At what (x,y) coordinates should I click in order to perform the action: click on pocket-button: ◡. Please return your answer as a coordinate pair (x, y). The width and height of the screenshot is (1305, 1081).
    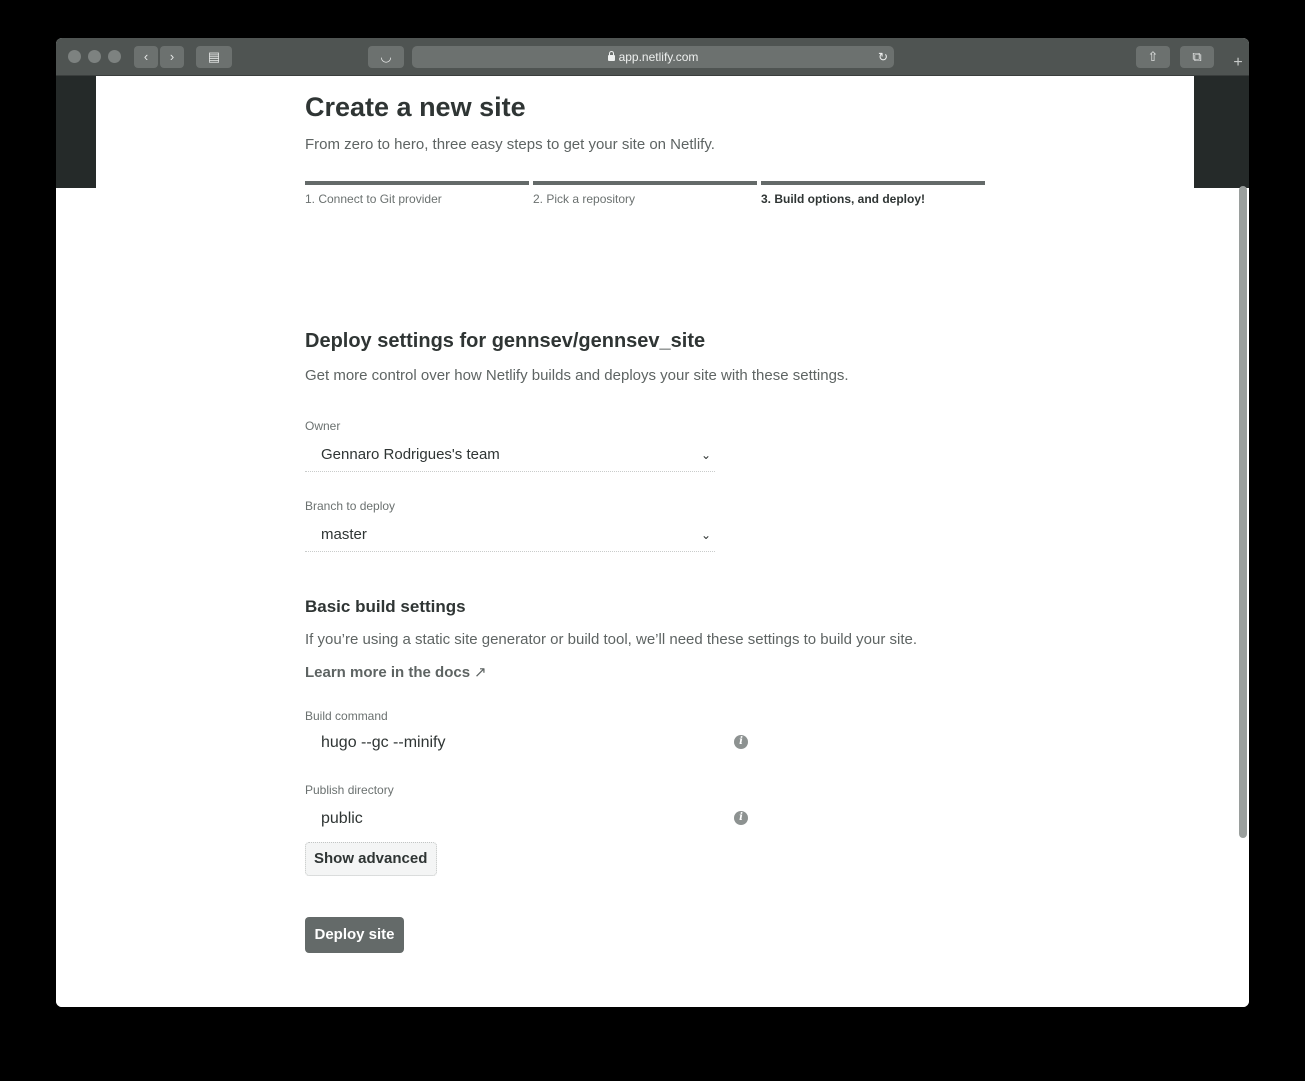
    Looking at the image, I should click on (386, 57).